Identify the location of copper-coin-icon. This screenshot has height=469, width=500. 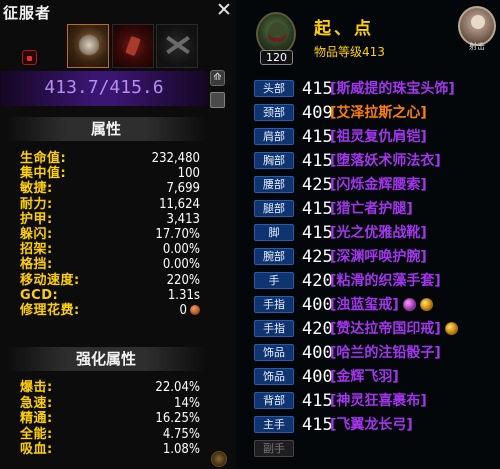
(195, 310).